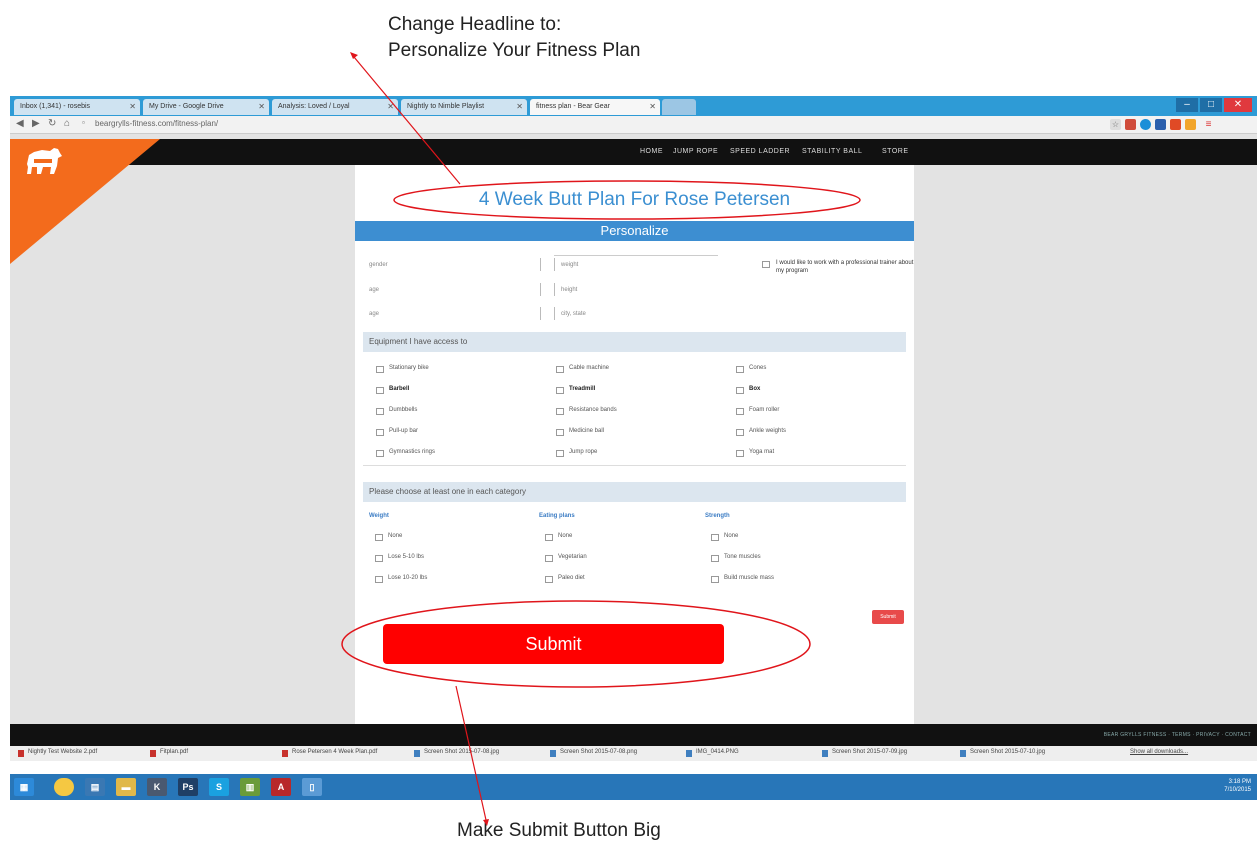 This screenshot has width=1257, height=867. Describe the element at coordinates (1115, 124) in the screenshot. I see `bookmark-star-icon: ☆` at that location.